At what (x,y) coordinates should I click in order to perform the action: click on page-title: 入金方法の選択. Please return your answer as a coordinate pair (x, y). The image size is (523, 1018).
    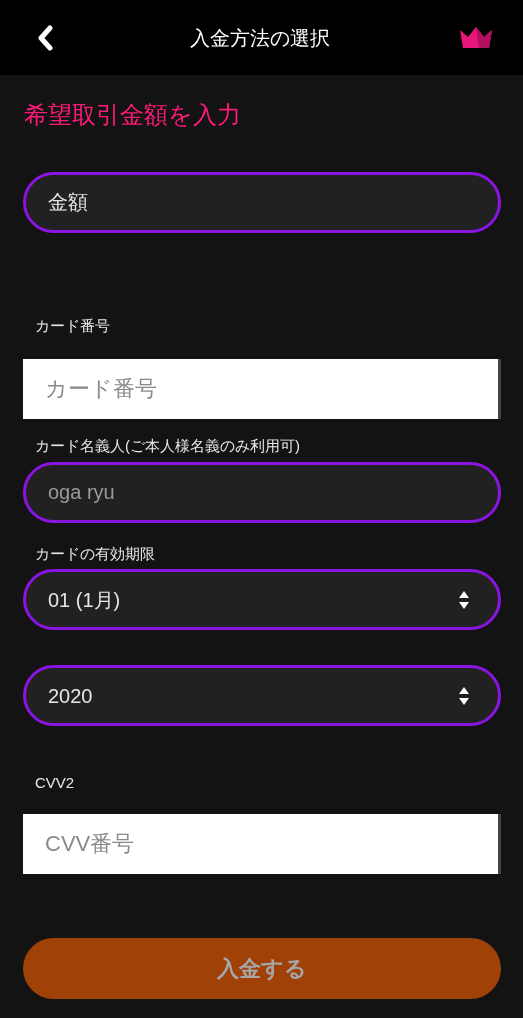
    Looking at the image, I should click on (259, 38).